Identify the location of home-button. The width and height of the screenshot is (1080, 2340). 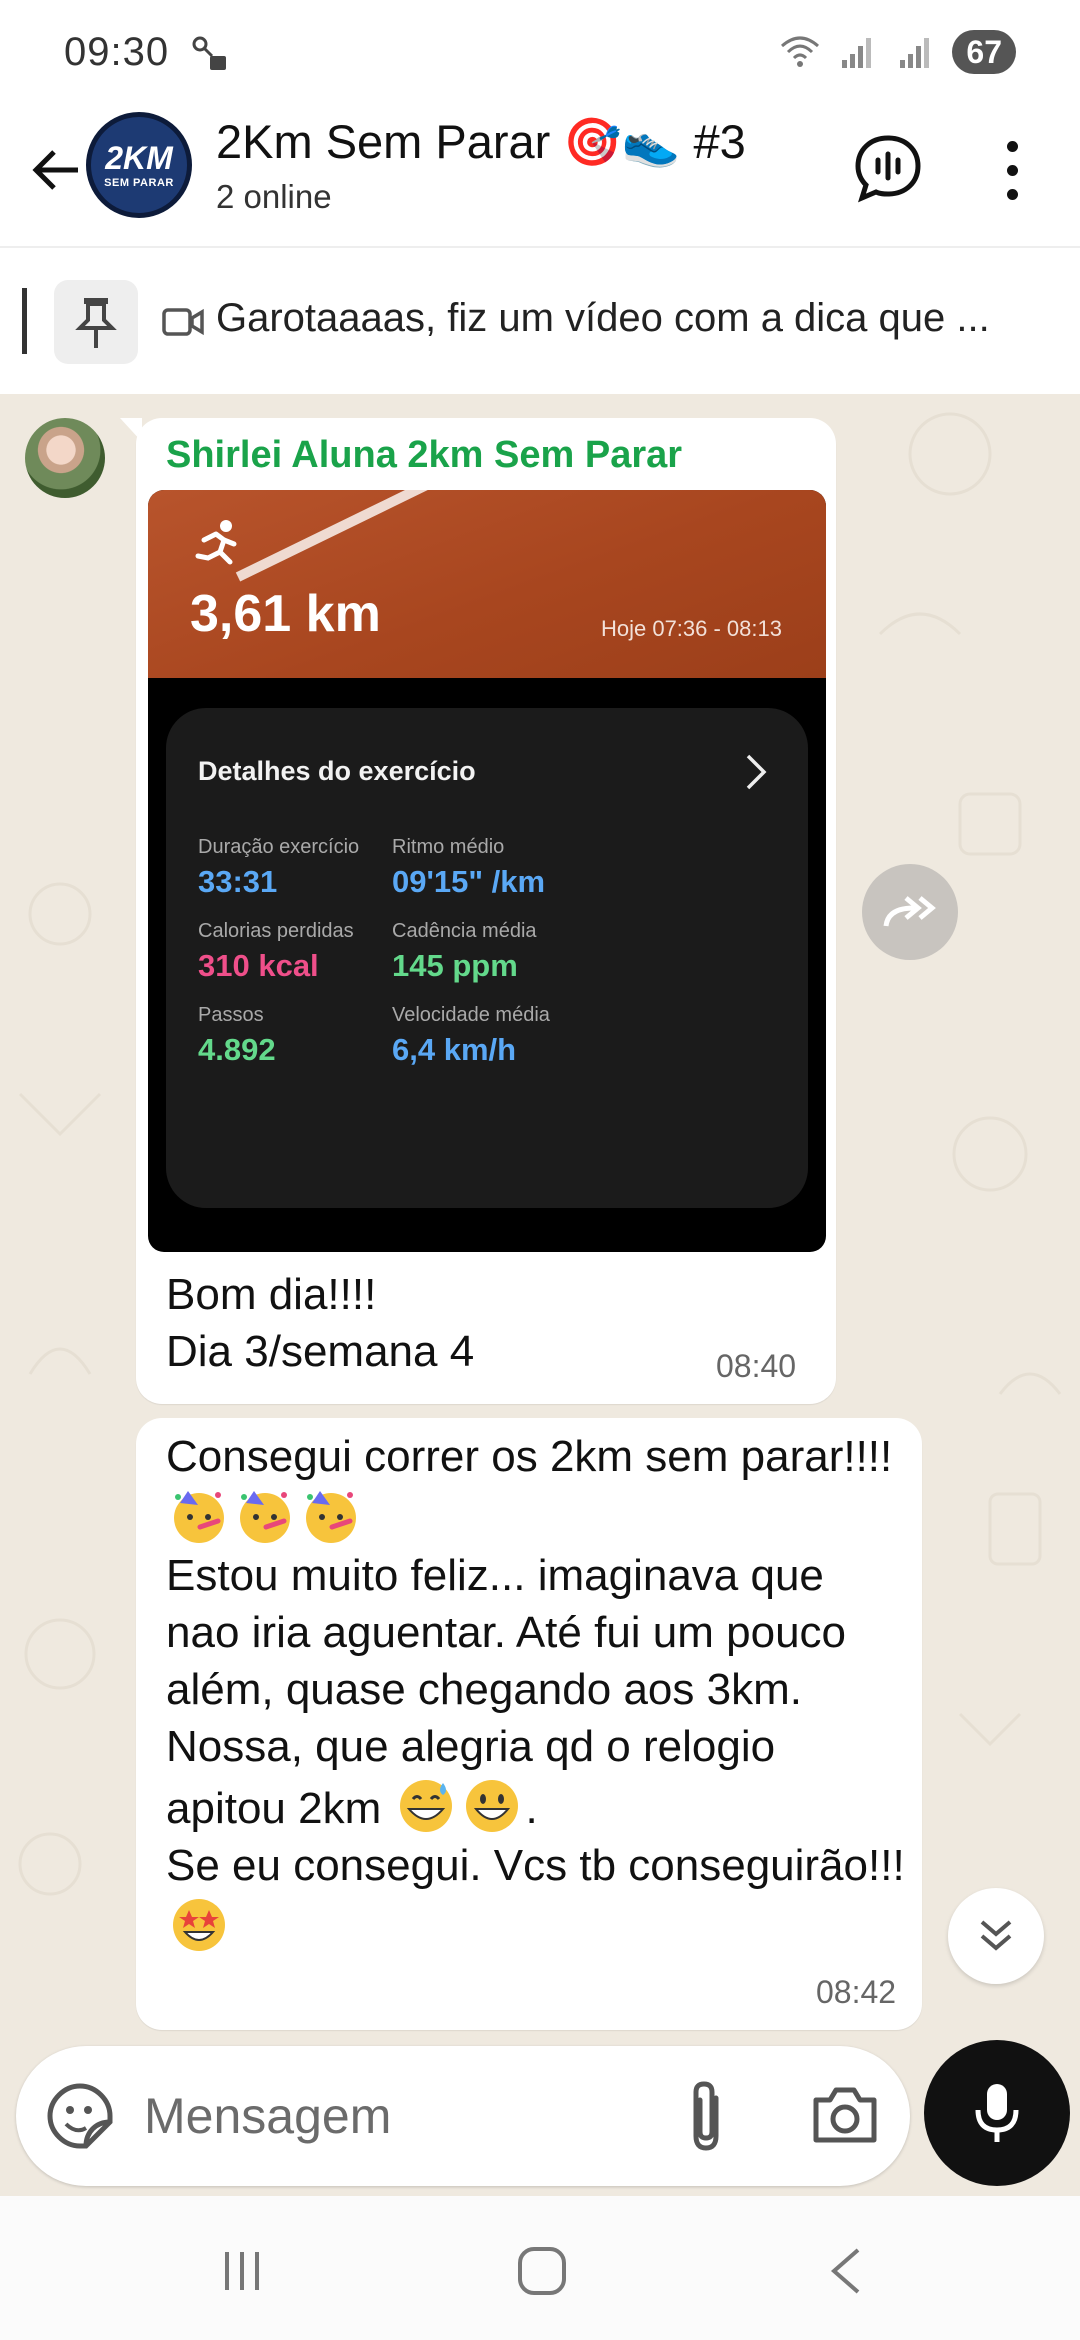
(542, 2271).